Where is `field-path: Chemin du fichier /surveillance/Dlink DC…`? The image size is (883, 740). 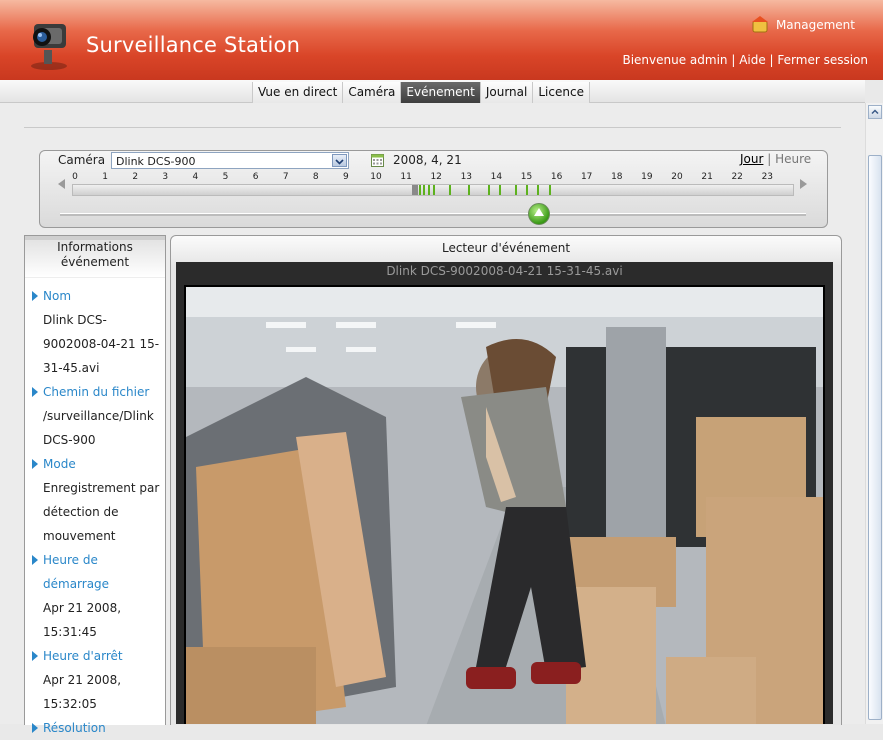
field-path: Chemin du fichier /surveillance/Dlink DC… is located at coordinates (95, 416).